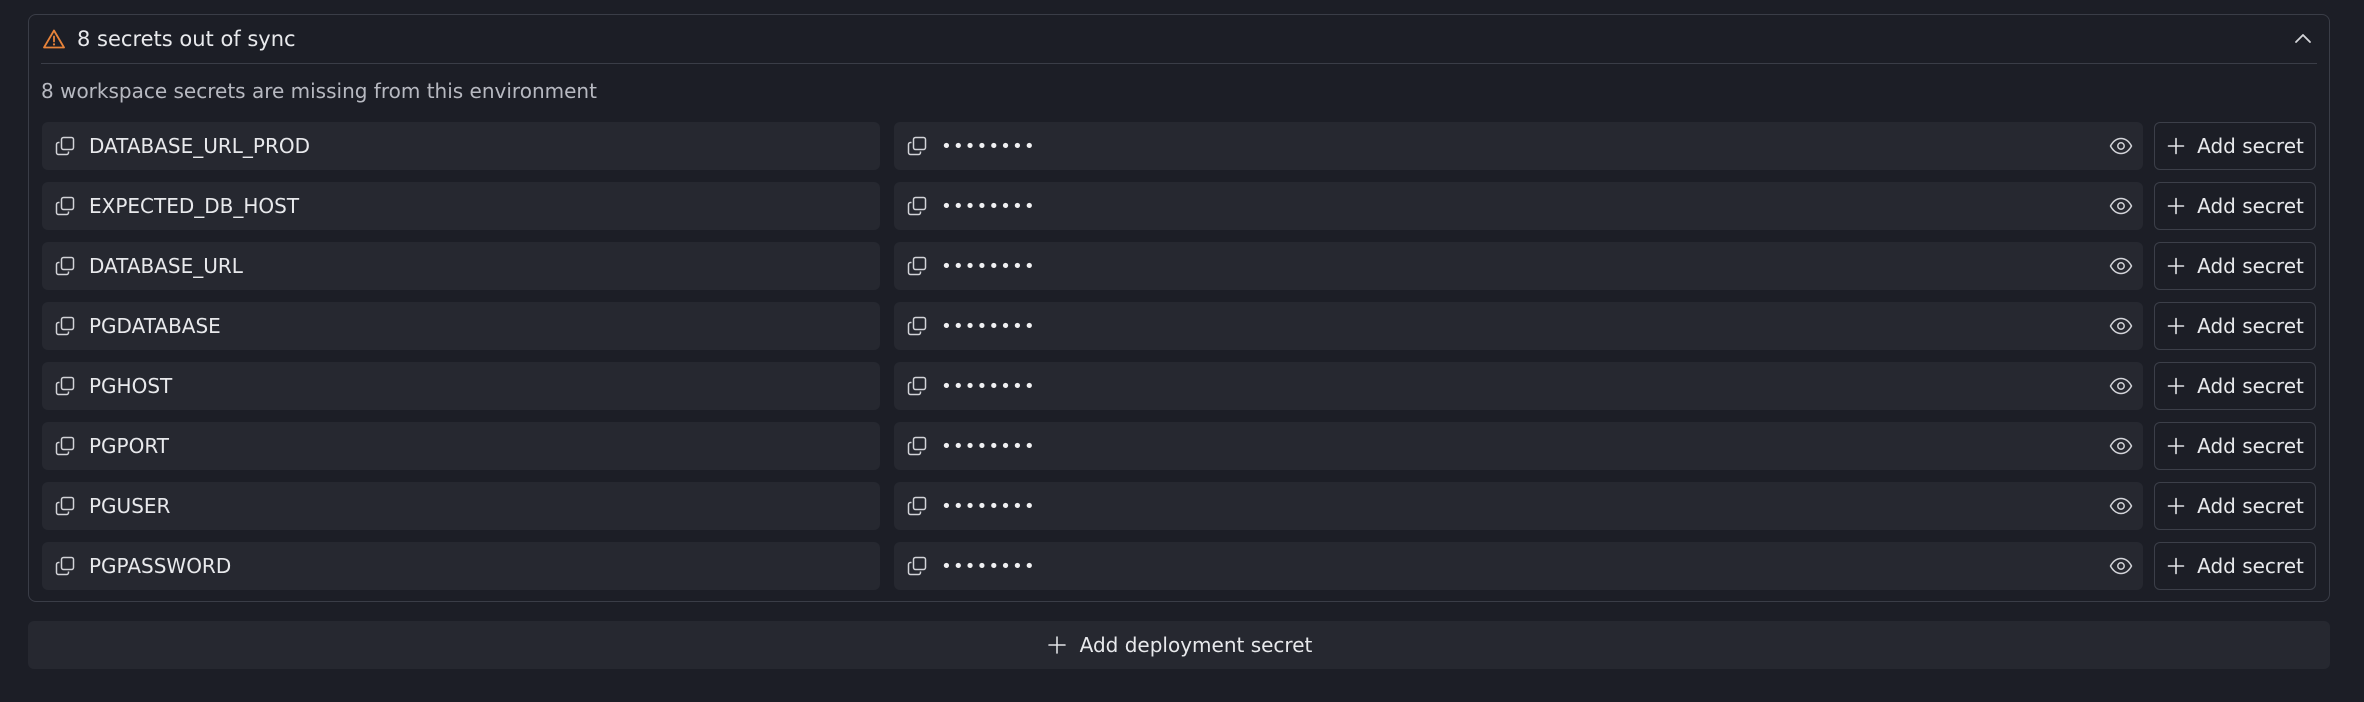 The width and height of the screenshot is (2364, 702). Describe the element at coordinates (461, 326) in the screenshot. I see `secret-name-field: PGDATABASE` at that location.